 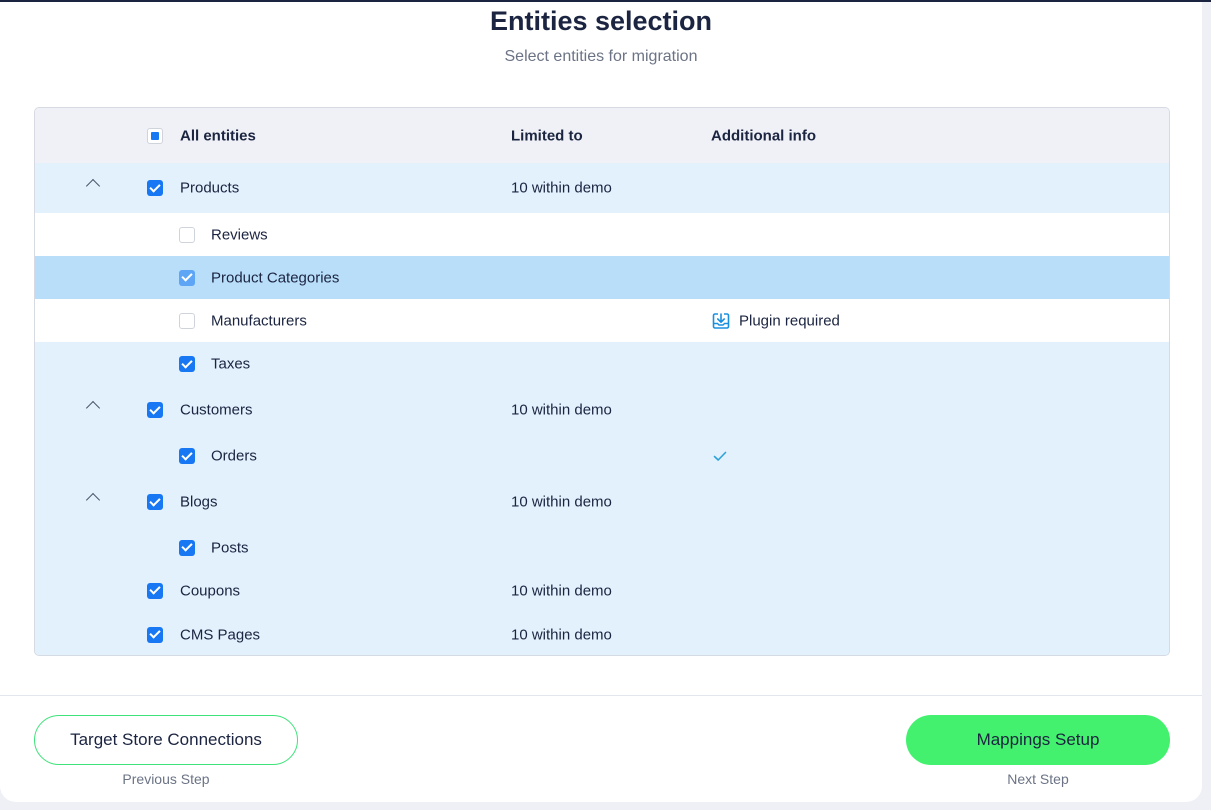 I want to click on blogs-checkbox, so click(x=155, y=502).